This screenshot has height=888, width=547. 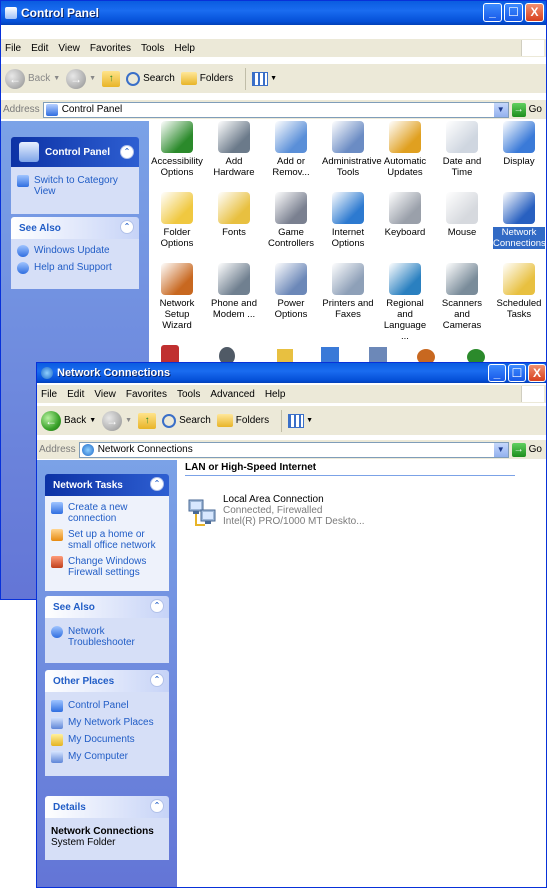 I want to click on change-firewall-settings-link: Change Windows Firewall settings, so click(x=107, y=567).